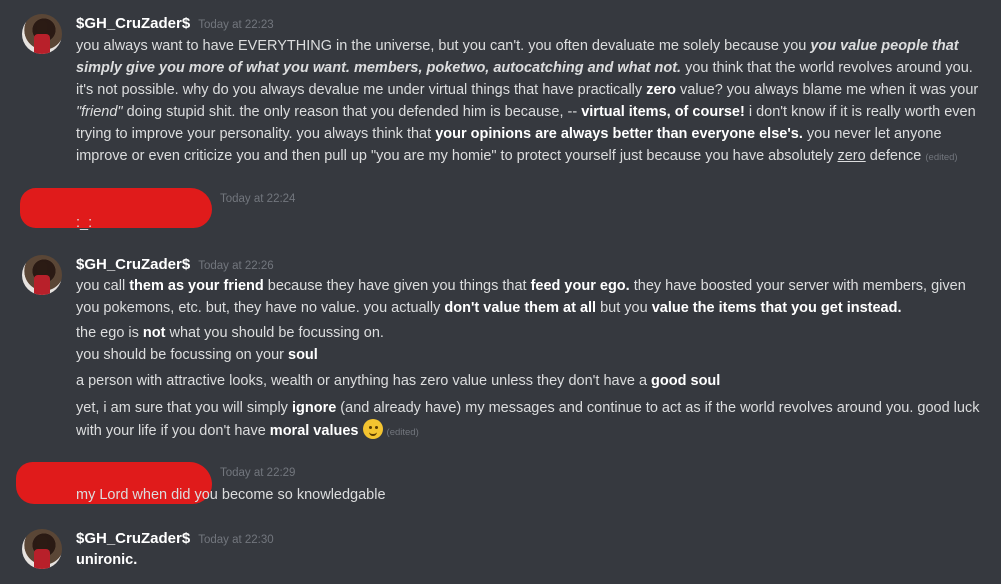  I want to click on message-header: $GH_CruZader$ Today at 22:26, so click(175, 264).